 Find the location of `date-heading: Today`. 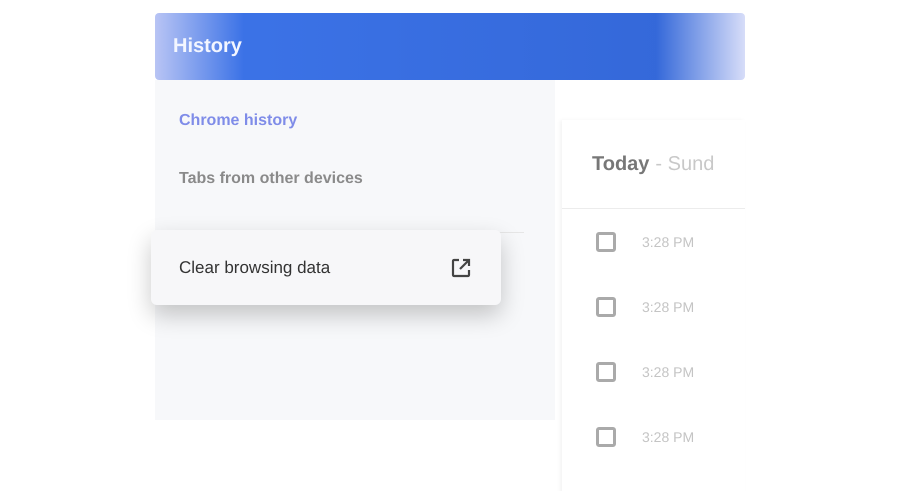

date-heading: Today is located at coordinates (621, 164).